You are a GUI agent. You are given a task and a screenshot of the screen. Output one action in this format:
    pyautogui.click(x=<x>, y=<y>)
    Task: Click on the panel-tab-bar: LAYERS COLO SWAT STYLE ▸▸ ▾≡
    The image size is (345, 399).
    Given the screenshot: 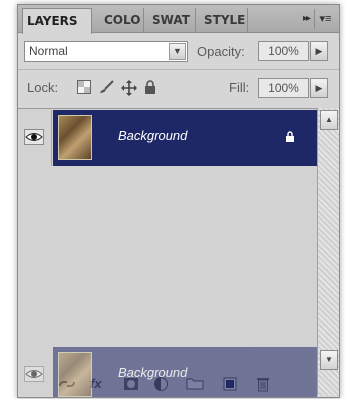 What is the action you would take?
    pyautogui.click(x=178, y=19)
    